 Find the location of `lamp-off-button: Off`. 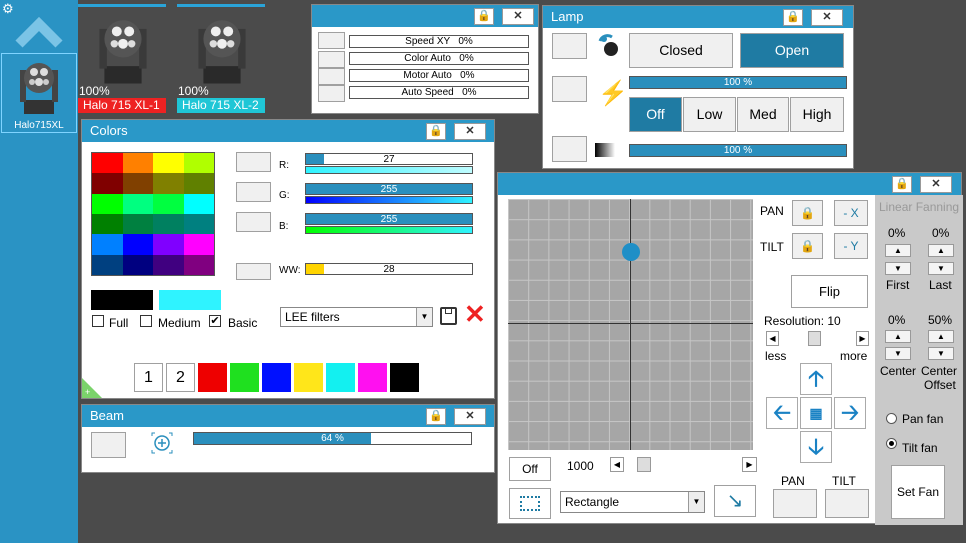

lamp-off-button: Off is located at coordinates (655, 114).